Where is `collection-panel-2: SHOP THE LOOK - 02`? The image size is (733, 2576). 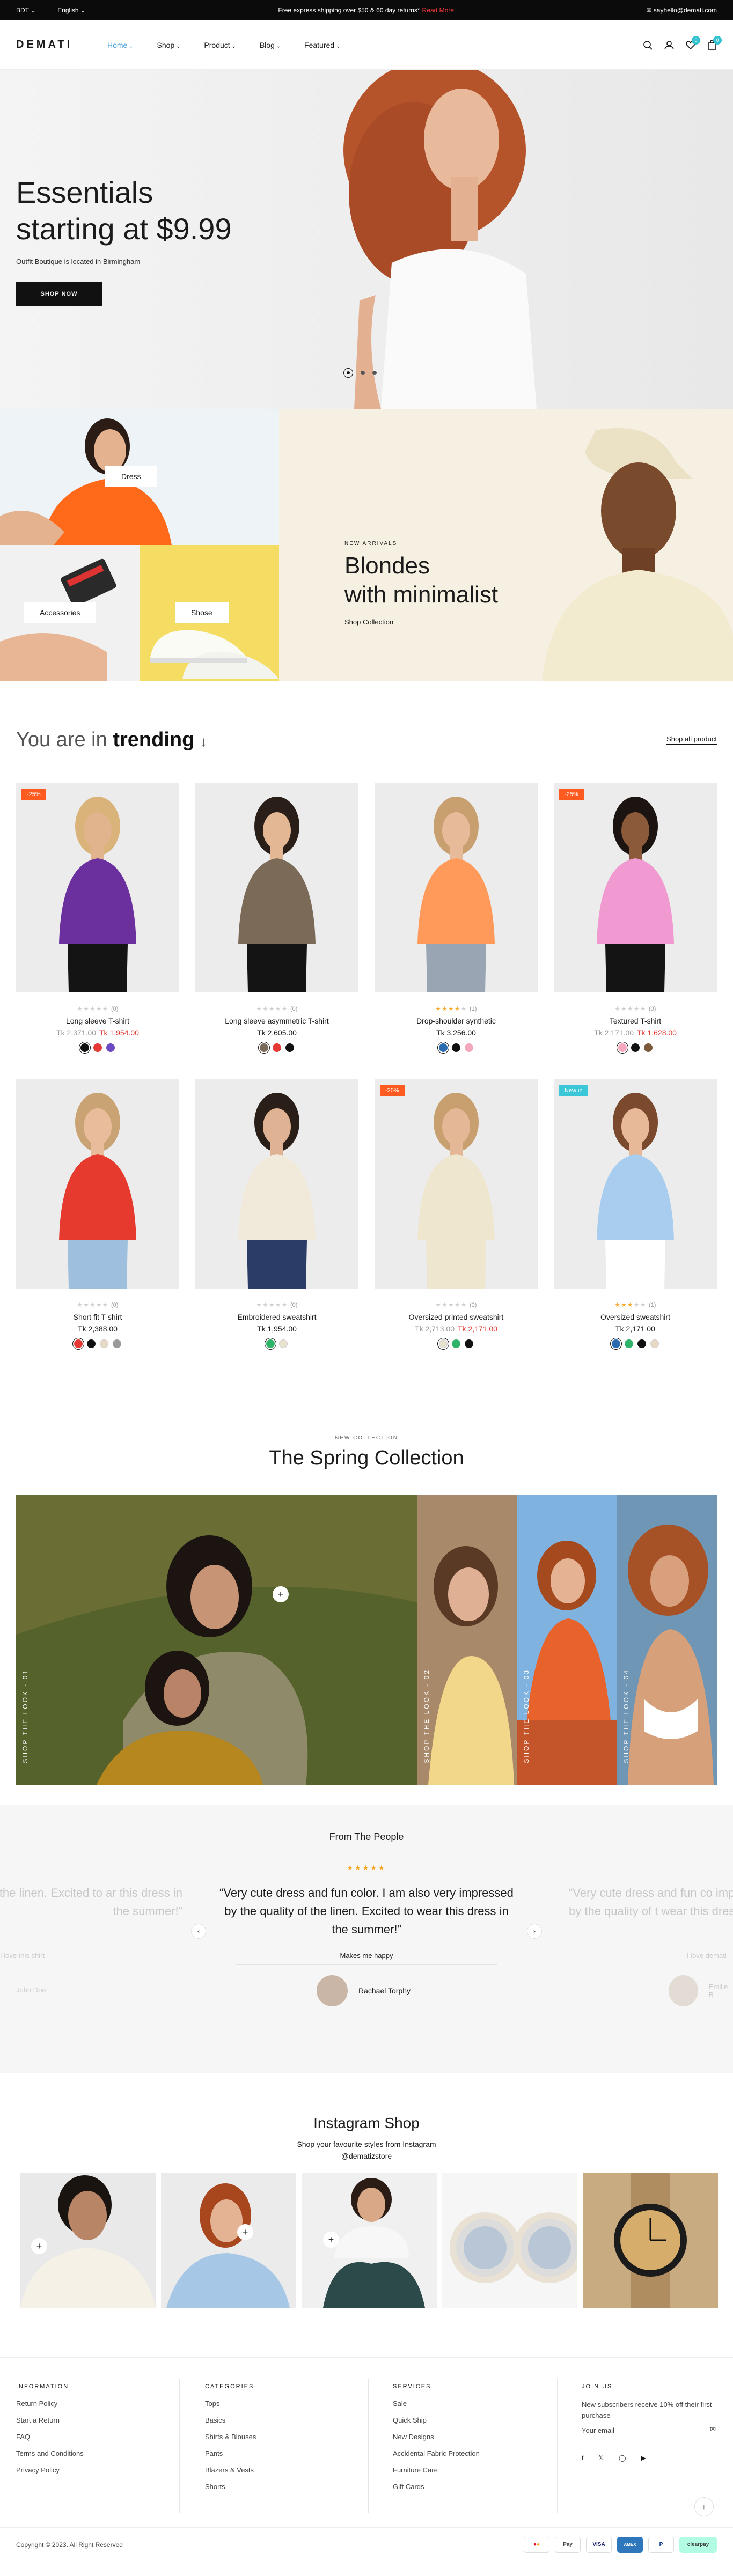
collection-panel-2: SHOP THE LOOK - 02 is located at coordinates (467, 1640).